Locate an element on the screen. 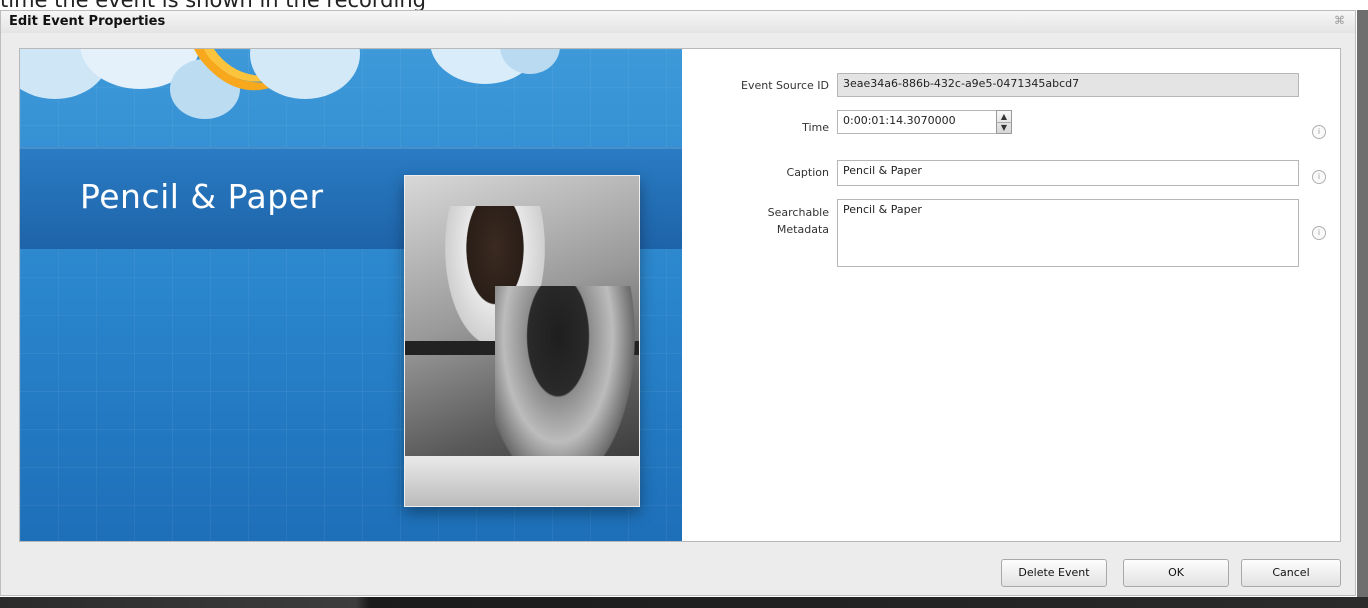 The image size is (1368, 608). spinner-down-icon: ▼ is located at coordinates (1004, 127).